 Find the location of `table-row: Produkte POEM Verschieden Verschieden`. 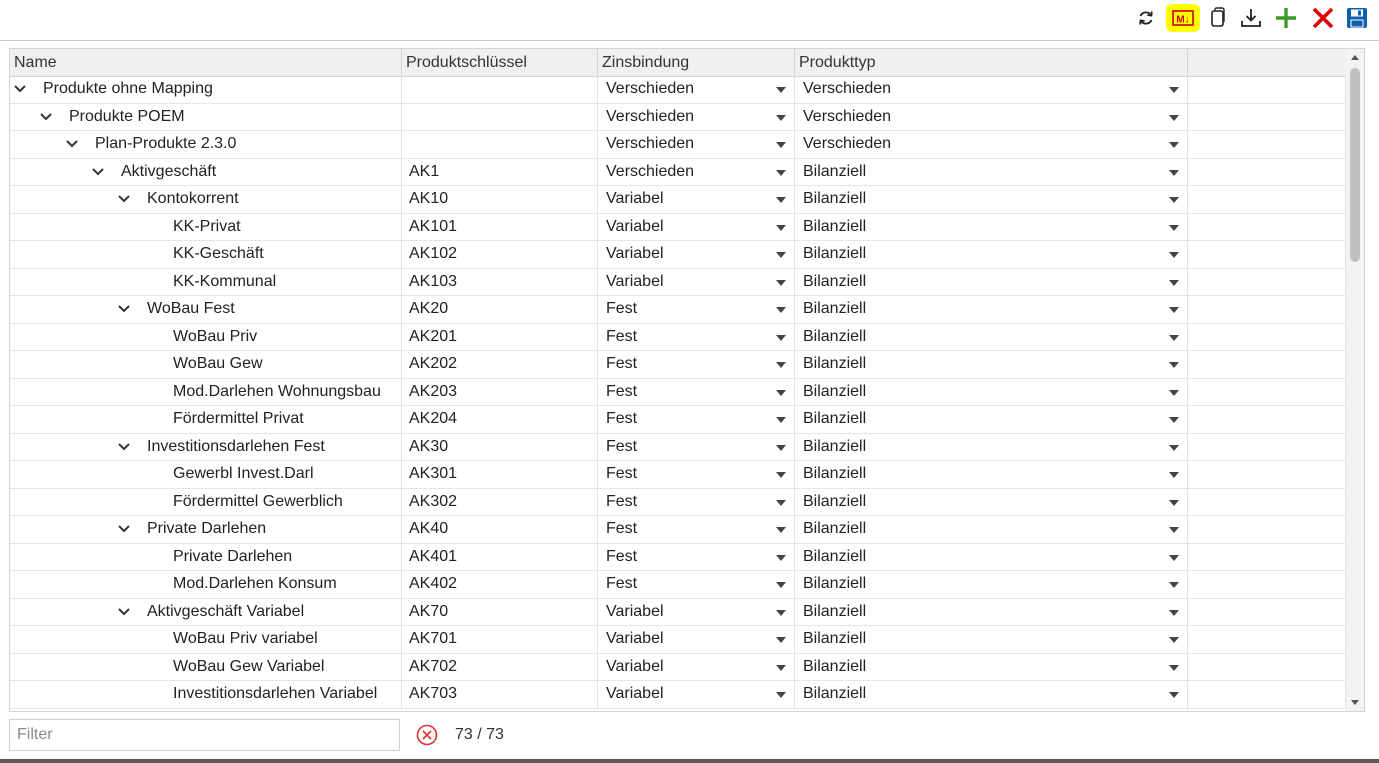

table-row: Produkte POEM Verschieden Verschieden is located at coordinates (678, 117).